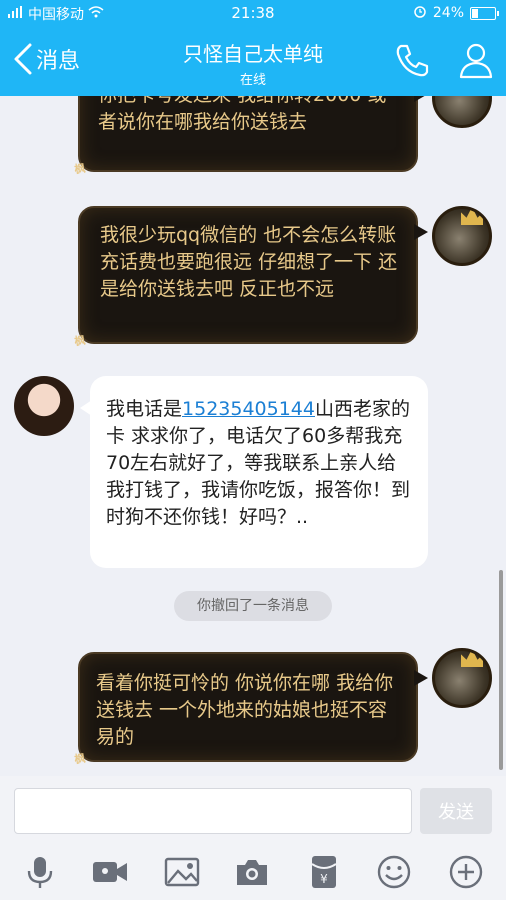  I want to click on plus-icon, so click(466, 872).